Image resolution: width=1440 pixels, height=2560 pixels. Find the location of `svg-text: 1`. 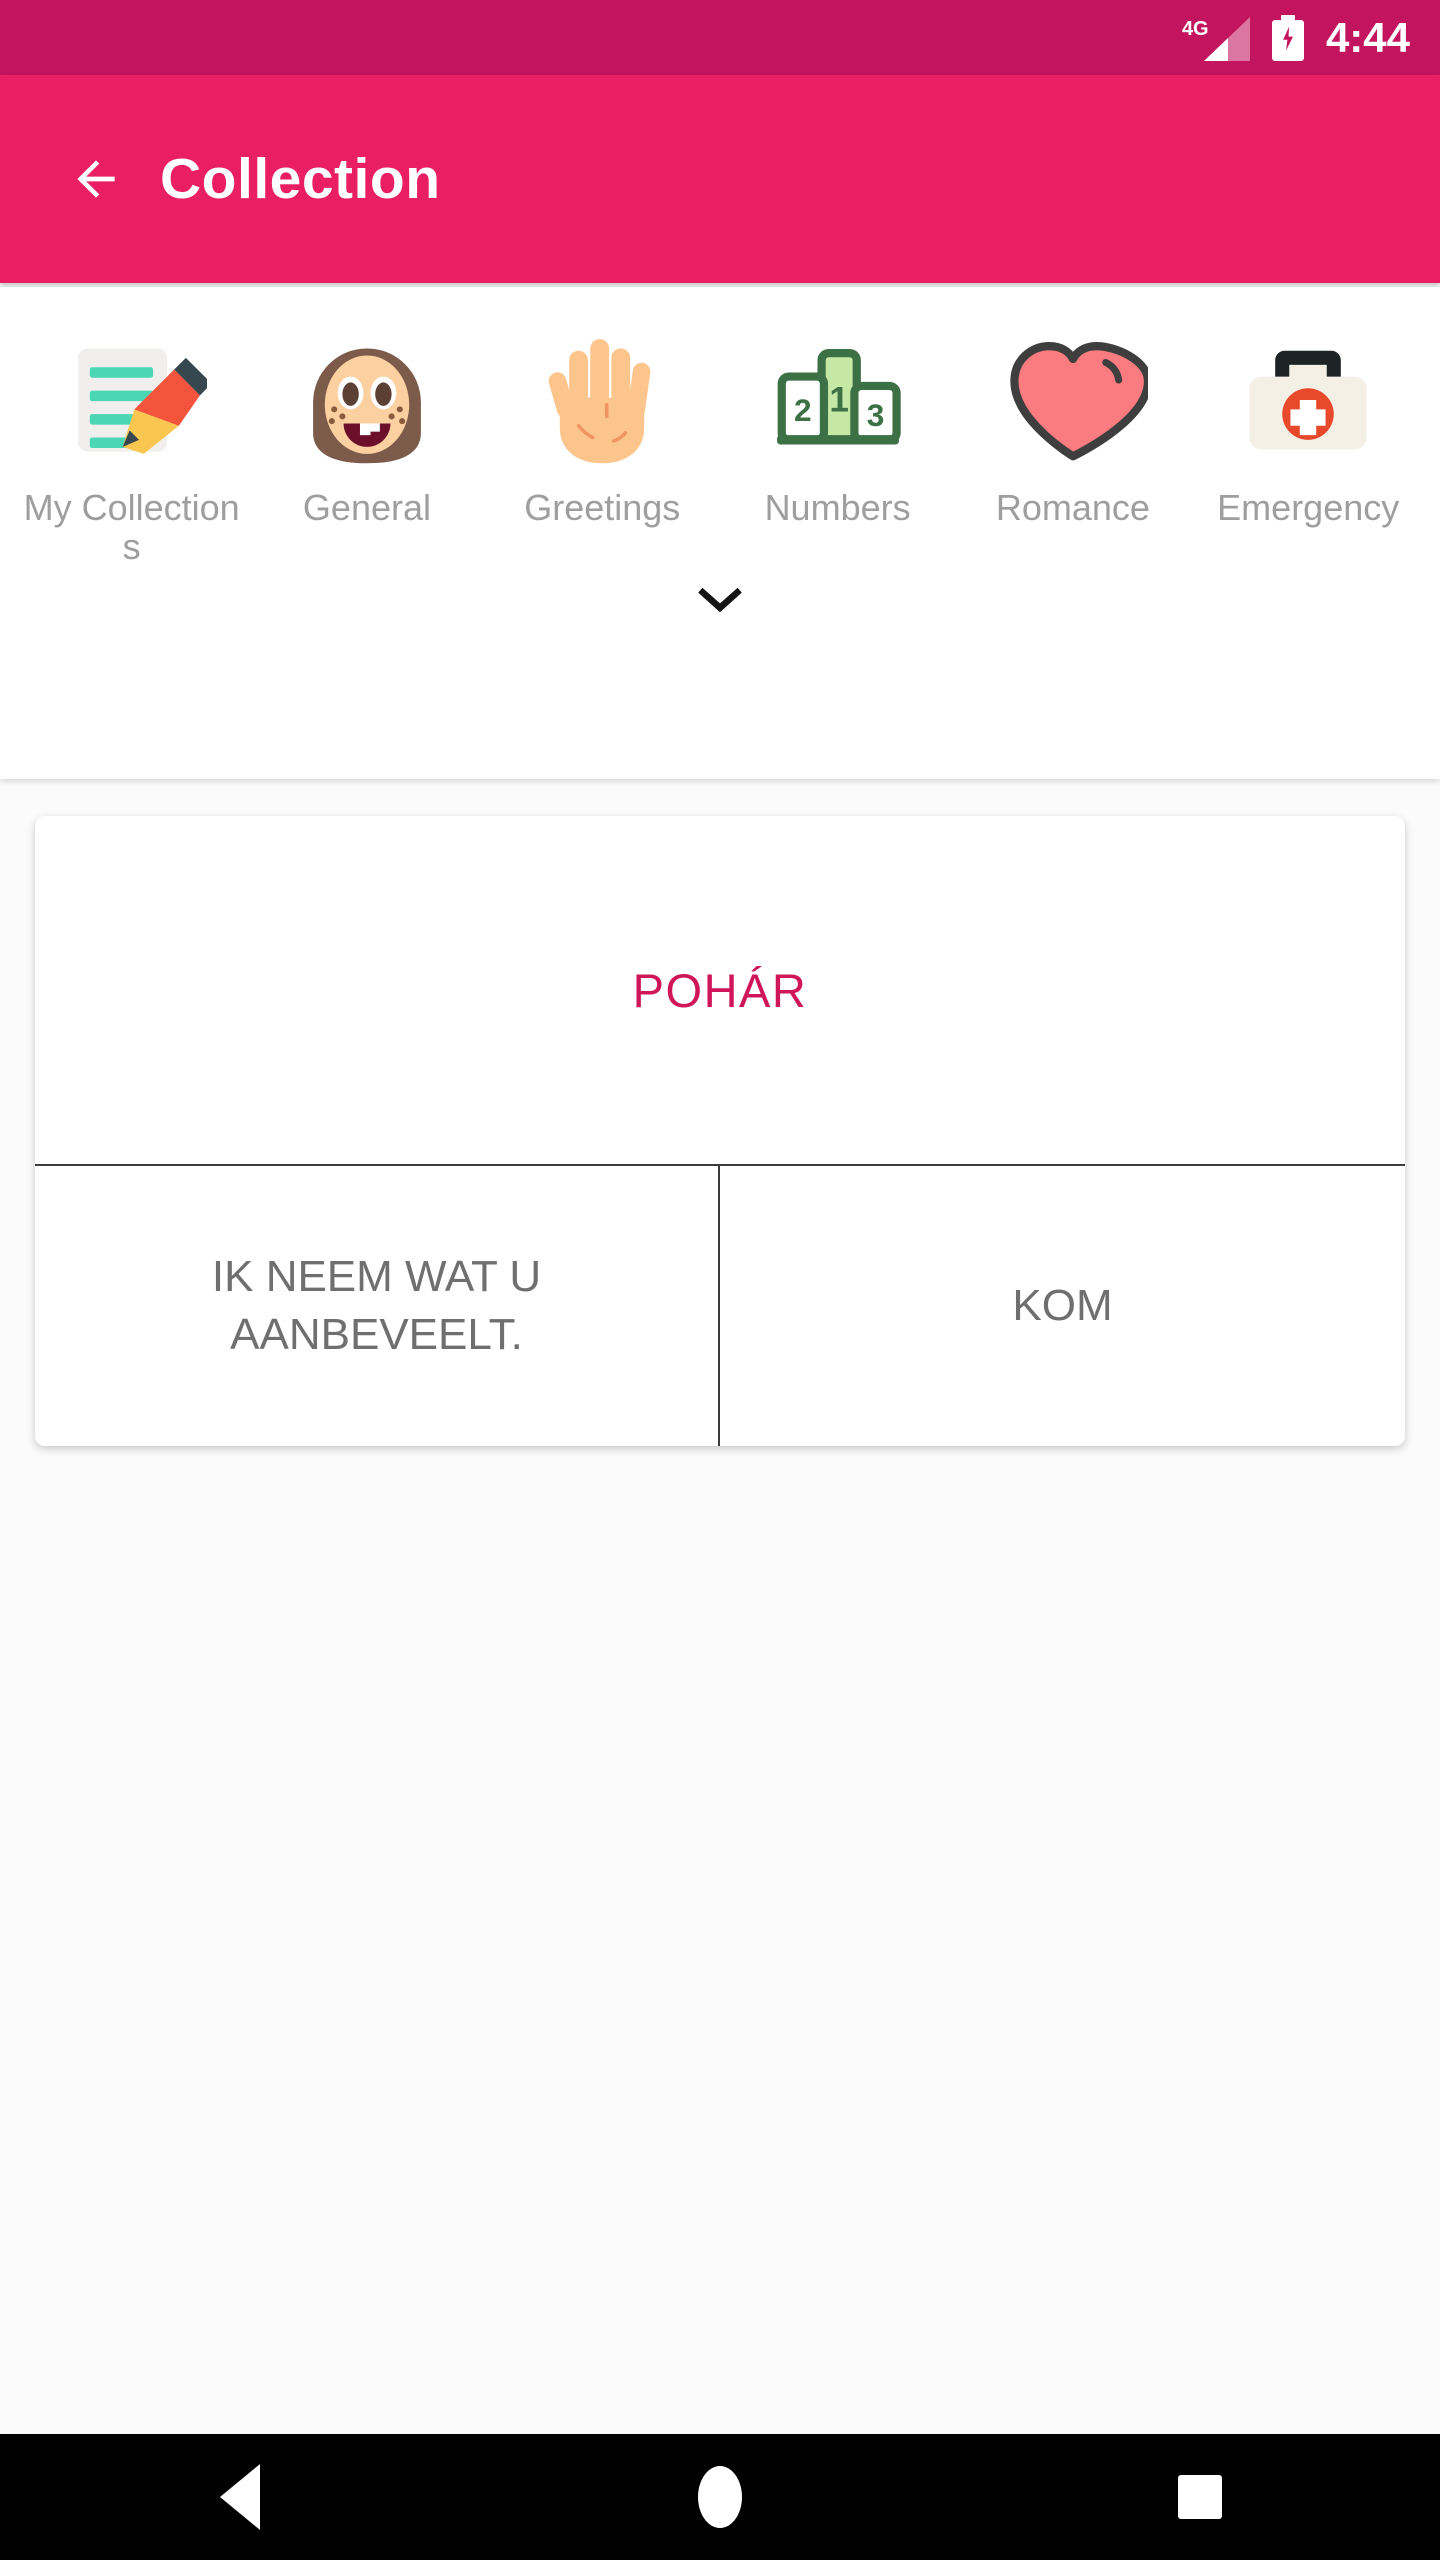

svg-text: 1 is located at coordinates (839, 400).